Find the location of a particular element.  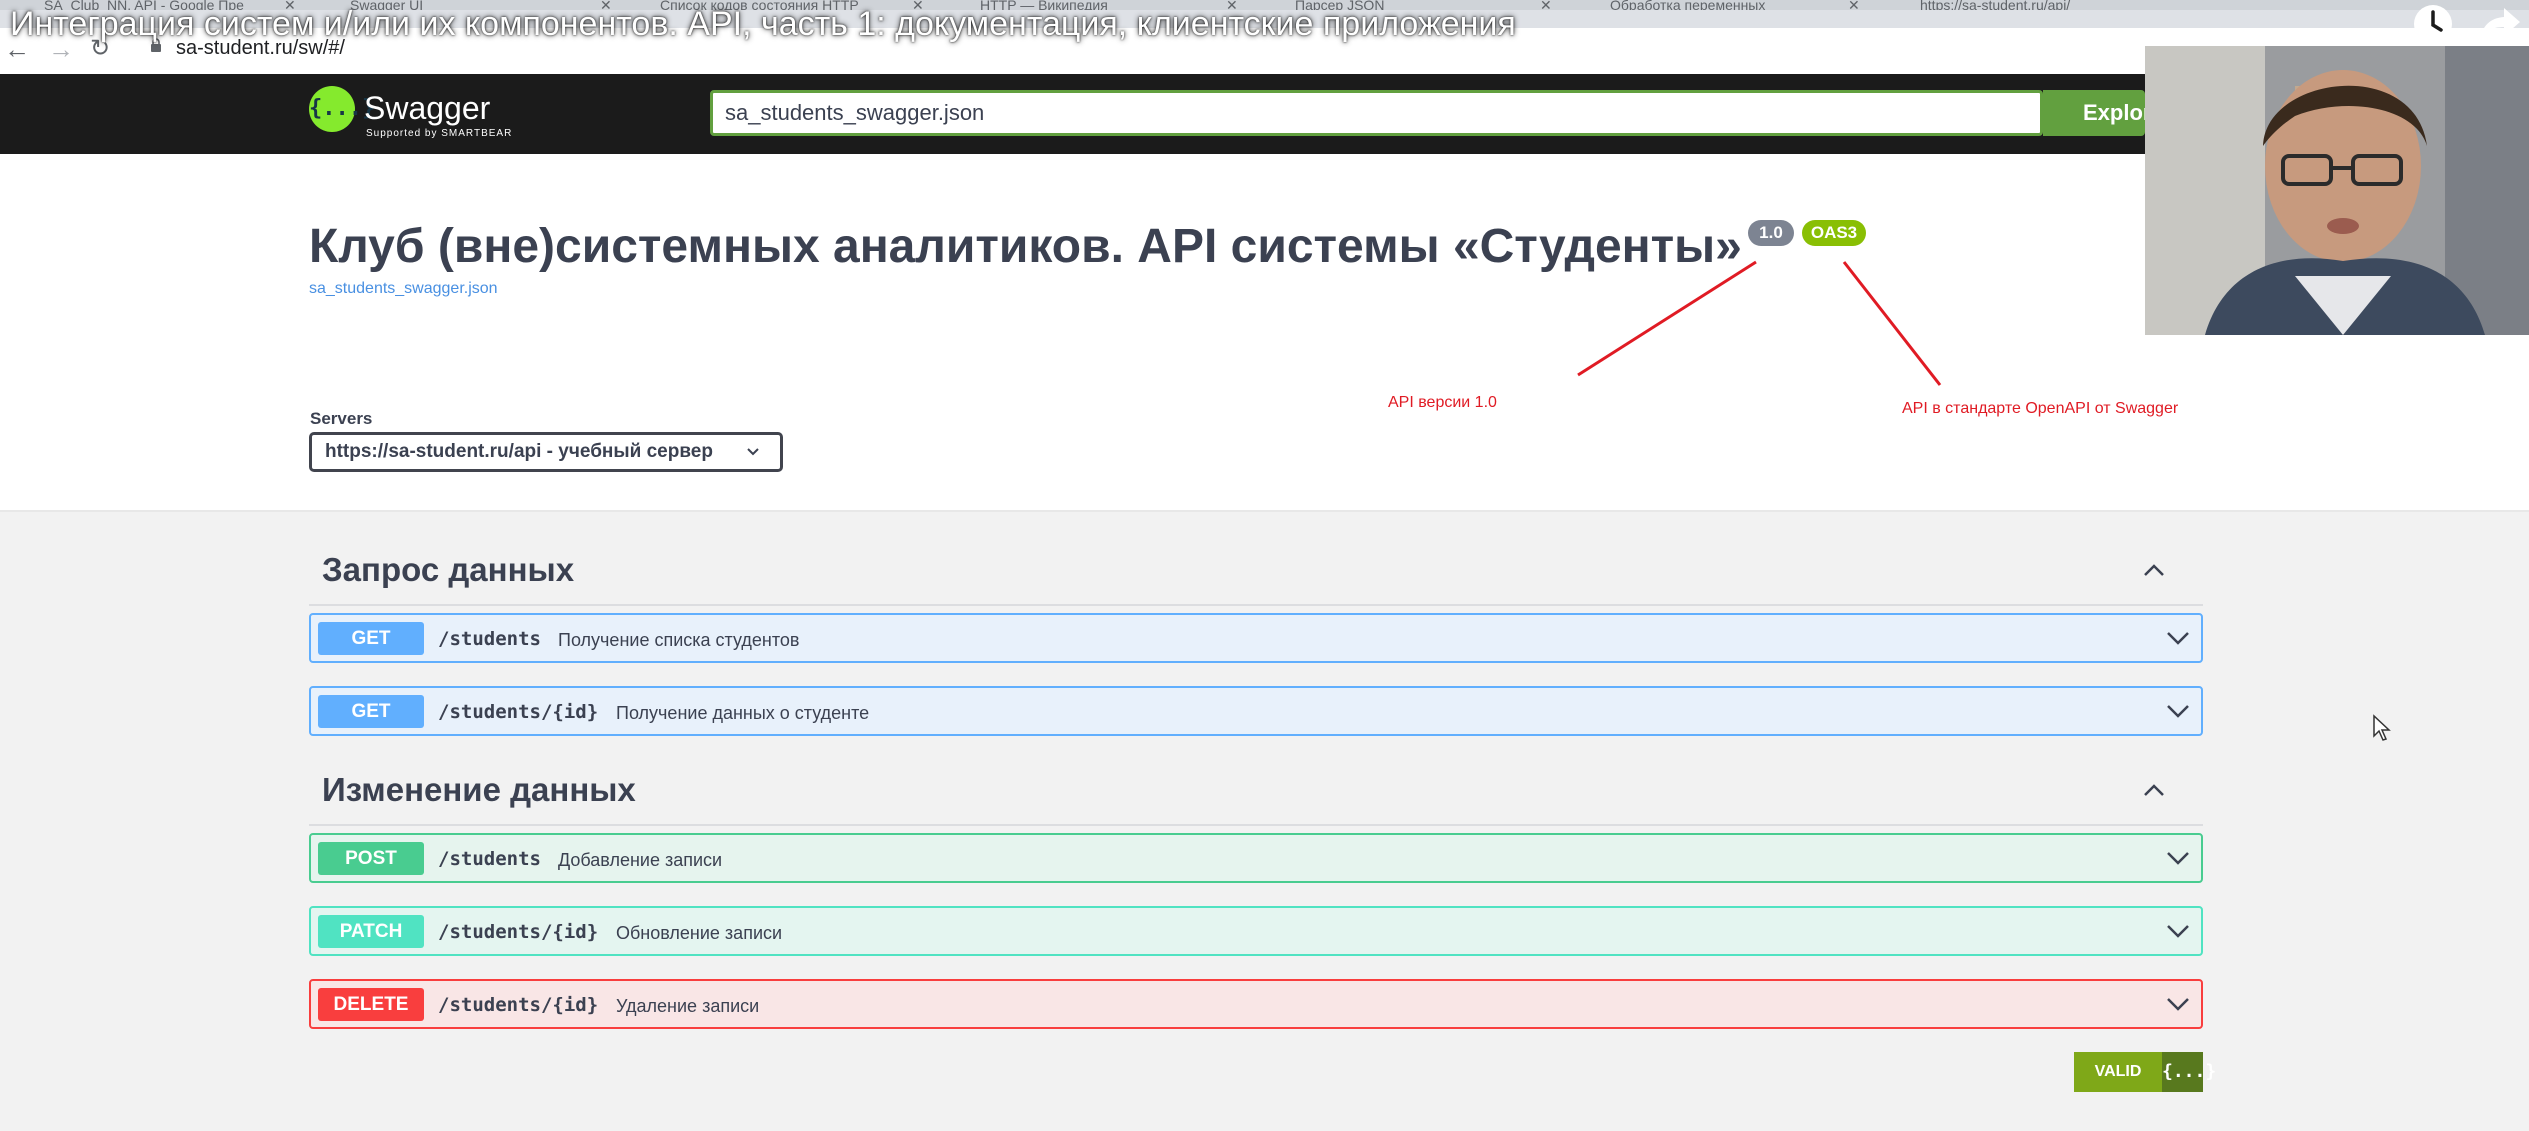

operation-delete-student: DELETE /students/{id} Удаление записи is located at coordinates (1256, 1004).